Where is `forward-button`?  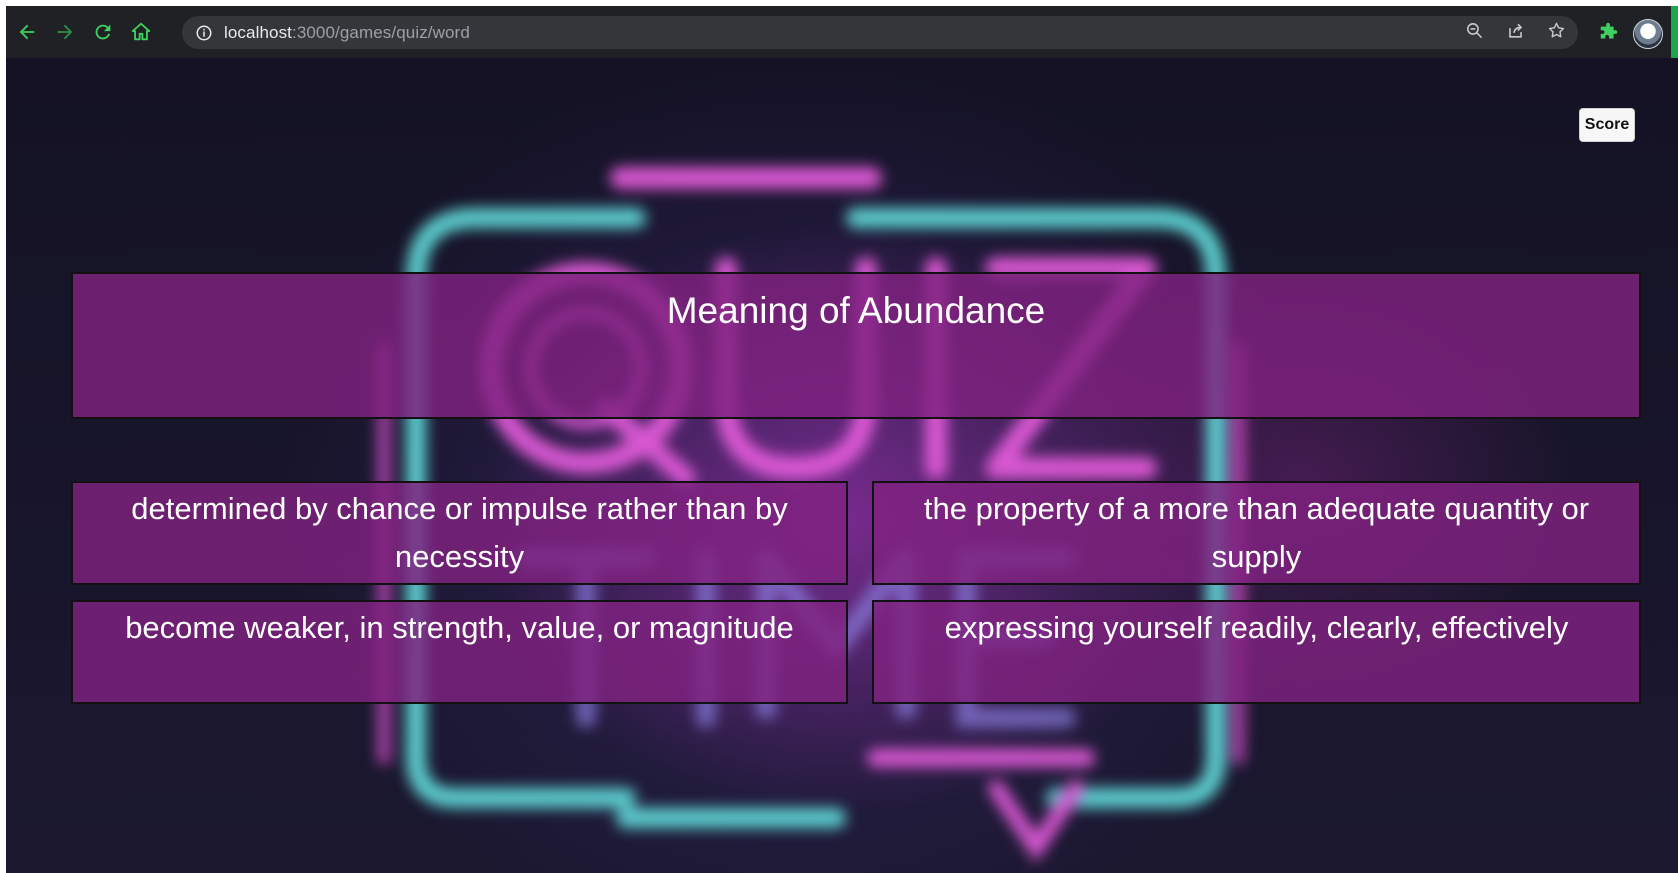
forward-button is located at coordinates (65, 32).